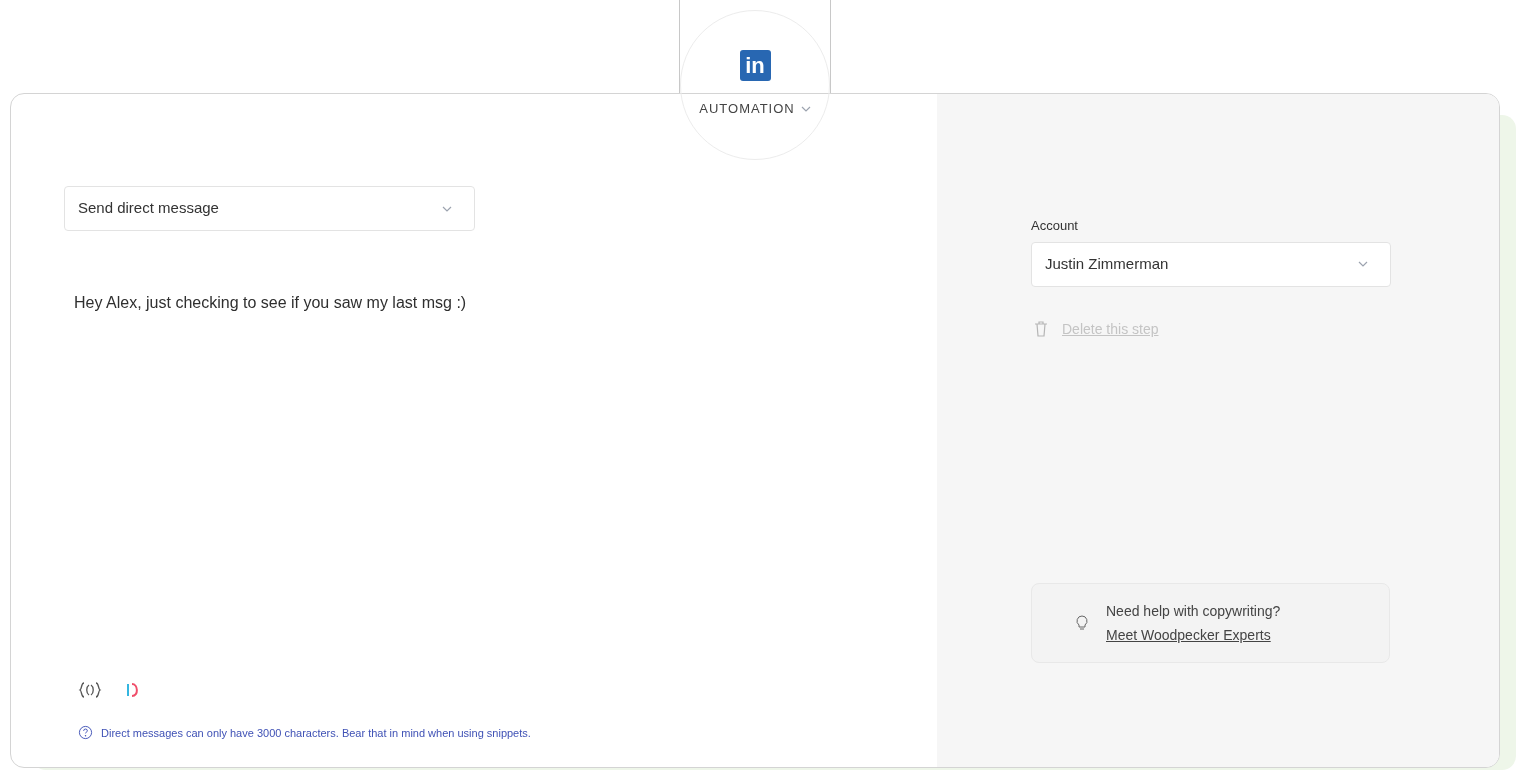 The width and height of the screenshot is (1516, 782). Describe the element at coordinates (1193, 635) in the screenshot. I see `experts-link: Meet Woodpecker Experts` at that location.